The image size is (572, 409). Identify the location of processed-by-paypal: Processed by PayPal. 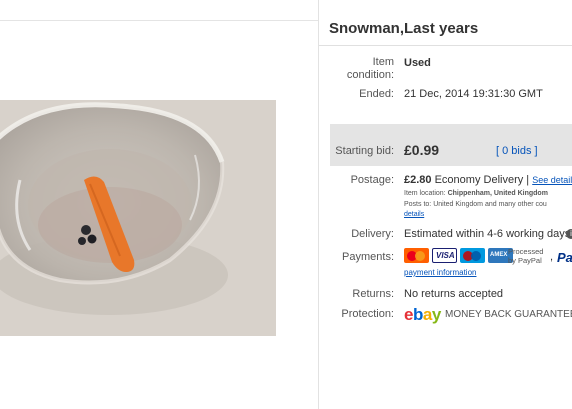
(526, 256).